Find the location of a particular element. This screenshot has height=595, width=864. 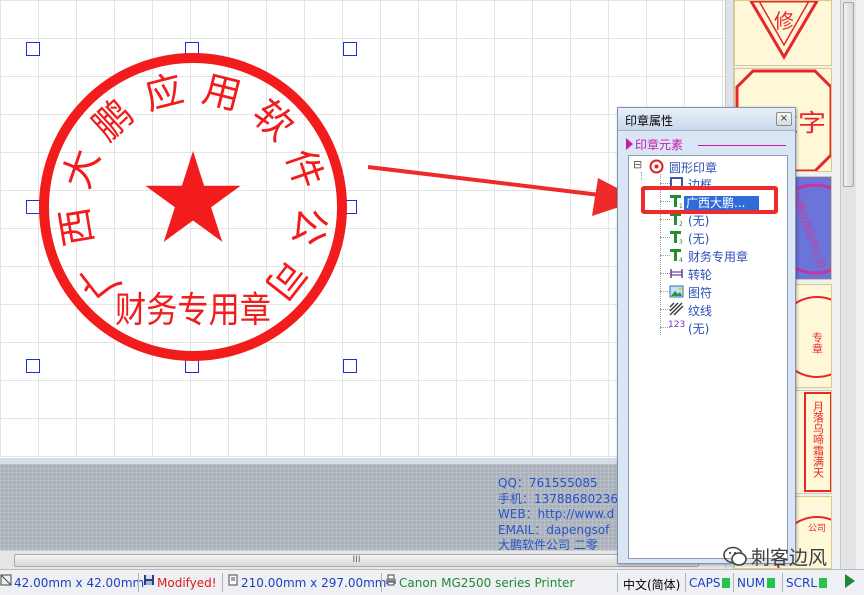

hatch-icon is located at coordinates (676, 309).